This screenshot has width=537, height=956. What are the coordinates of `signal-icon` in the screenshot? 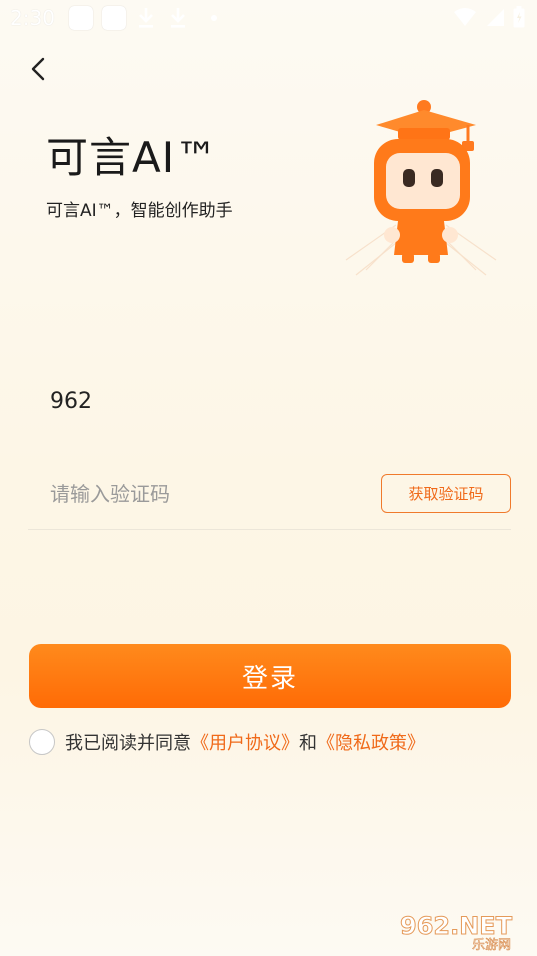 It's located at (495, 17).